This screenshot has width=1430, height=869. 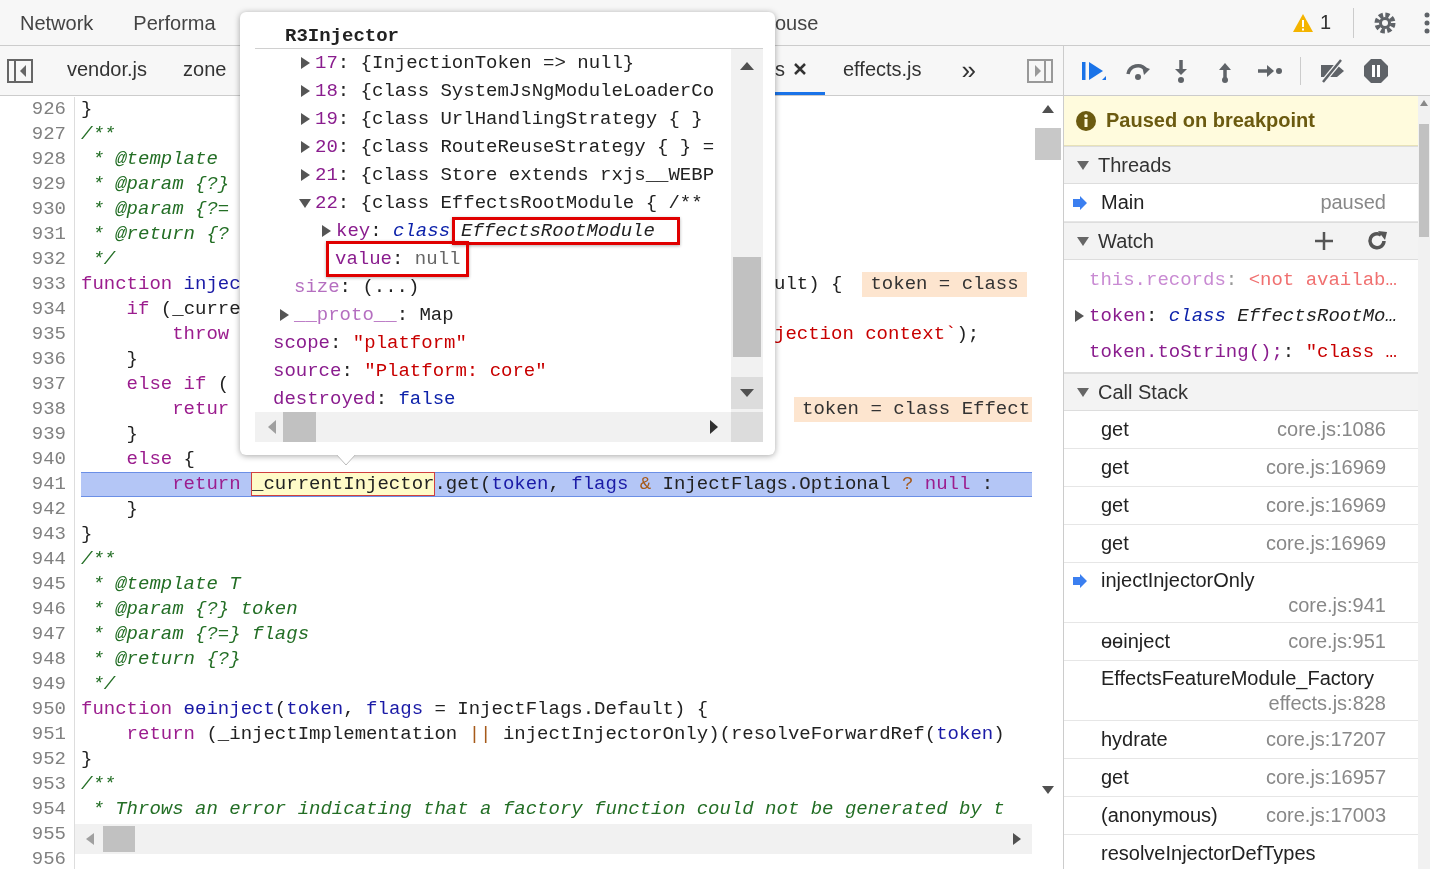 What do you see at coordinates (1325, 739) in the screenshot?
I see `source-location: core.js:17207` at bounding box center [1325, 739].